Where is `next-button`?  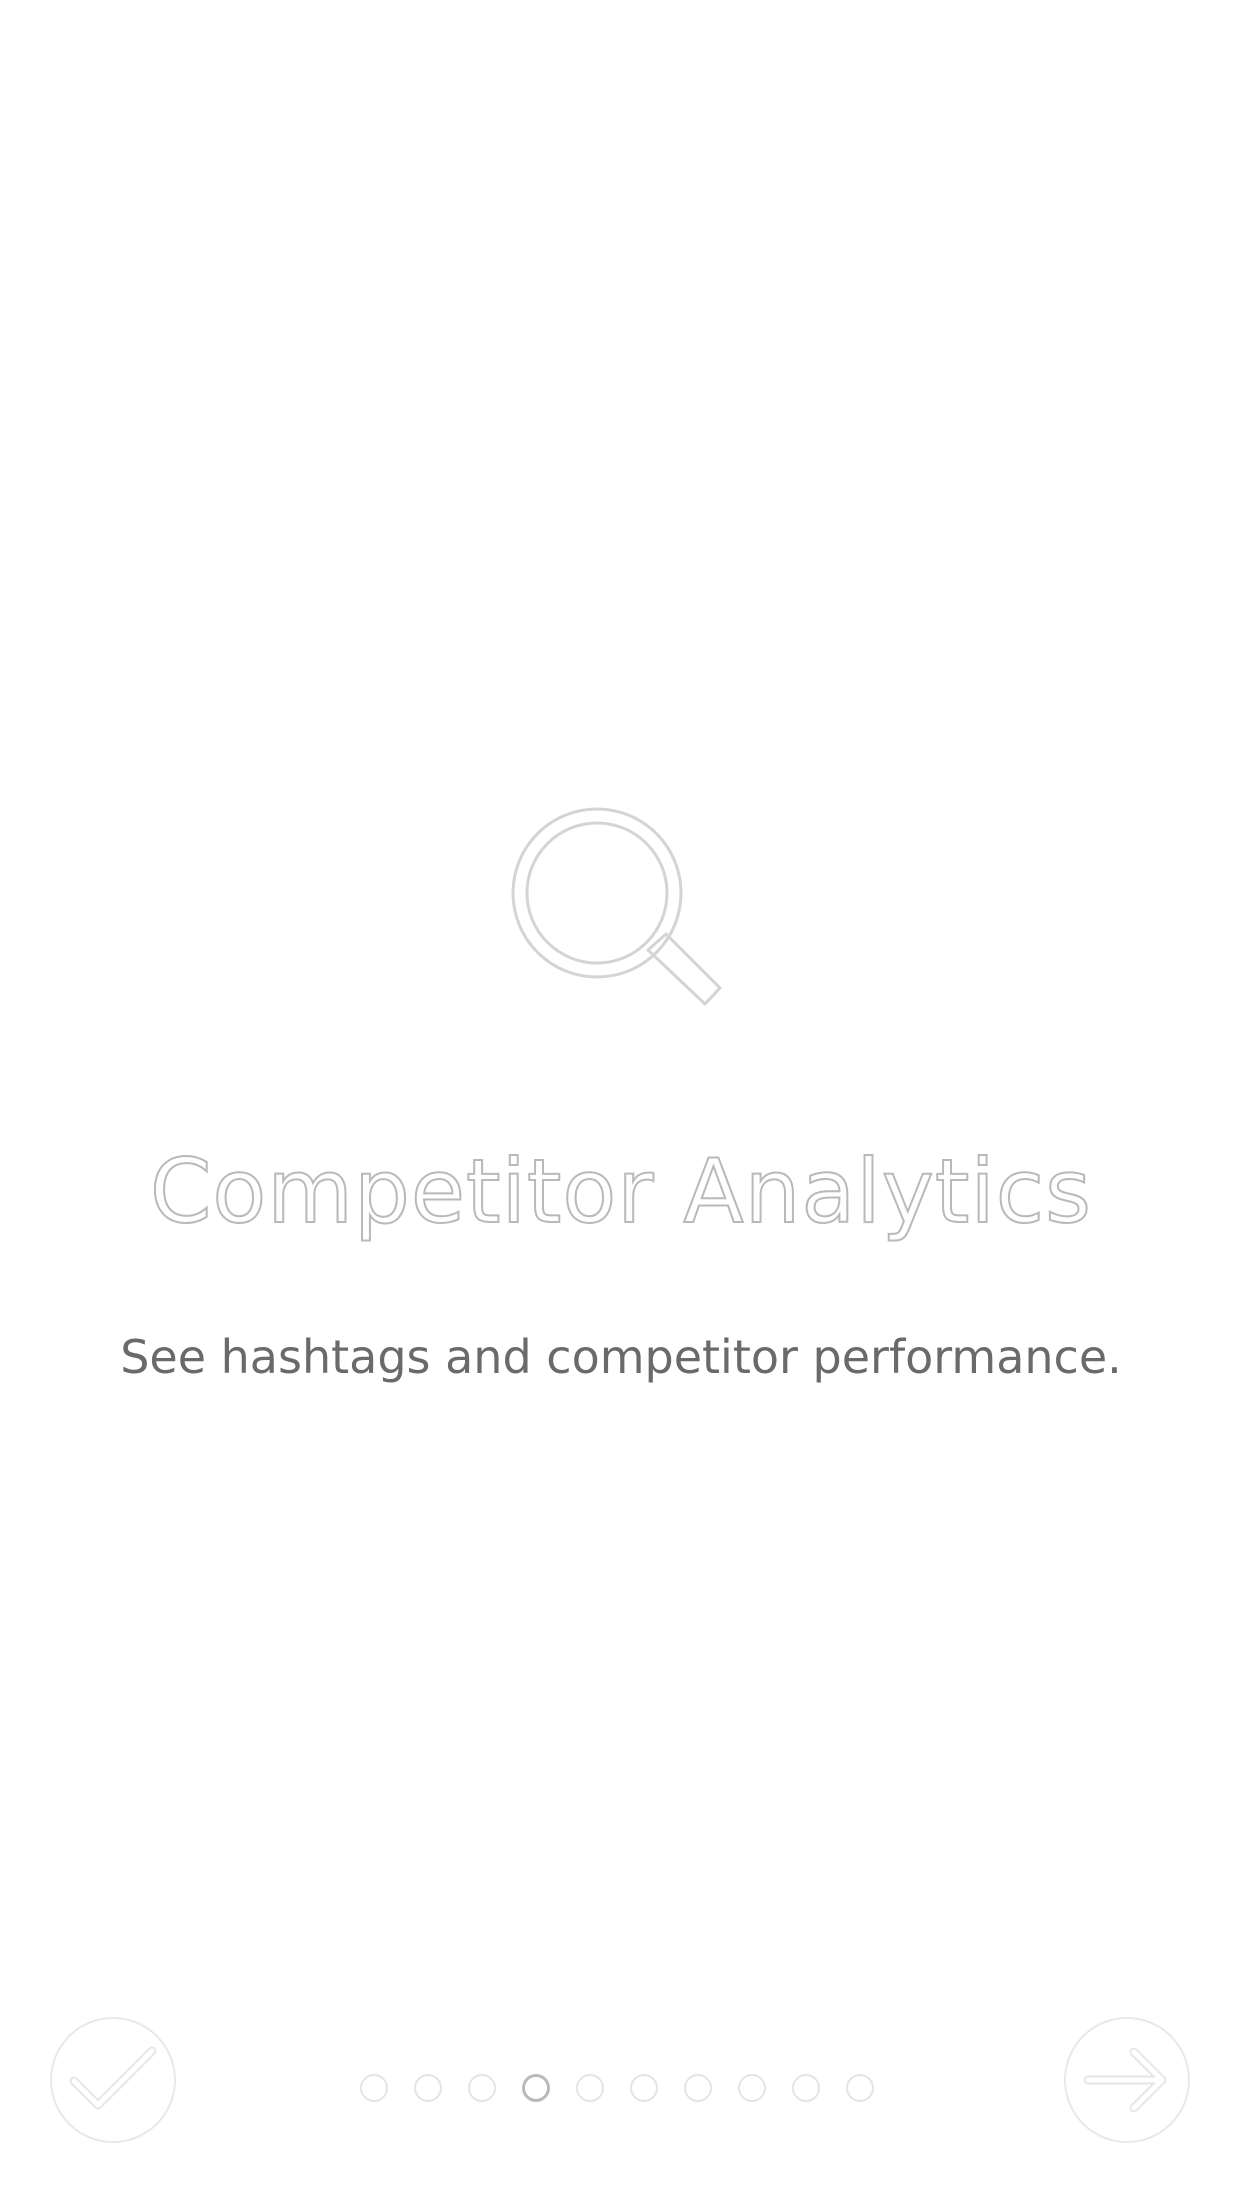 next-button is located at coordinates (1127, 2080).